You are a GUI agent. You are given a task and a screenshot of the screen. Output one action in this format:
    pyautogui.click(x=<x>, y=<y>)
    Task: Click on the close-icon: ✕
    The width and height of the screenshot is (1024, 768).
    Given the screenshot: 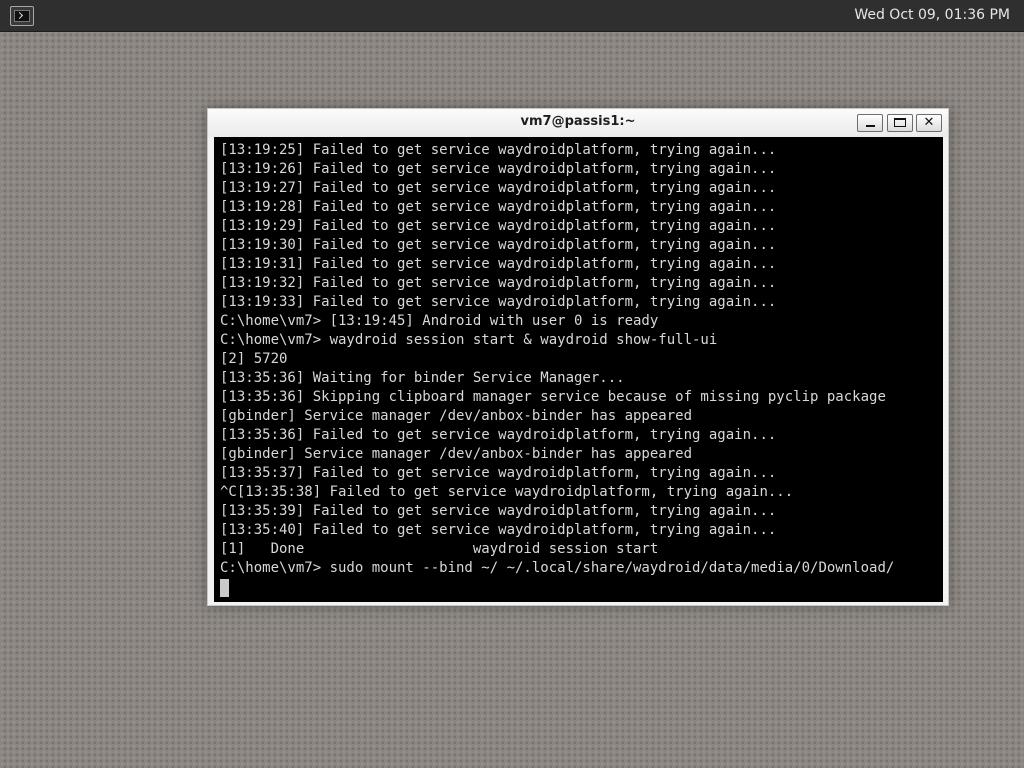 What is the action you would take?
    pyautogui.click(x=929, y=122)
    